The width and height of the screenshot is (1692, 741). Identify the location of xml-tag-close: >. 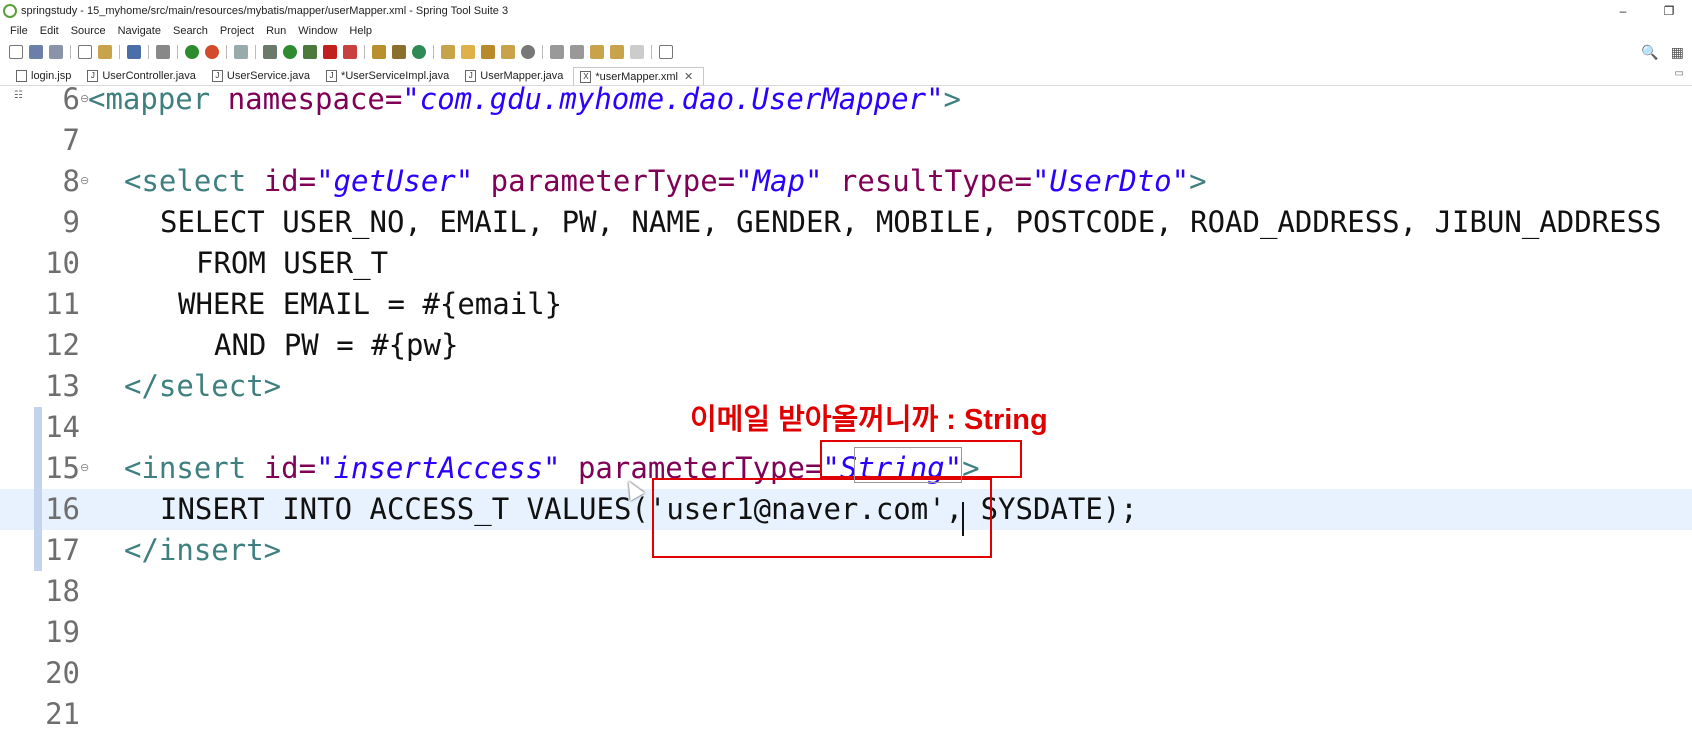
(1198, 181).